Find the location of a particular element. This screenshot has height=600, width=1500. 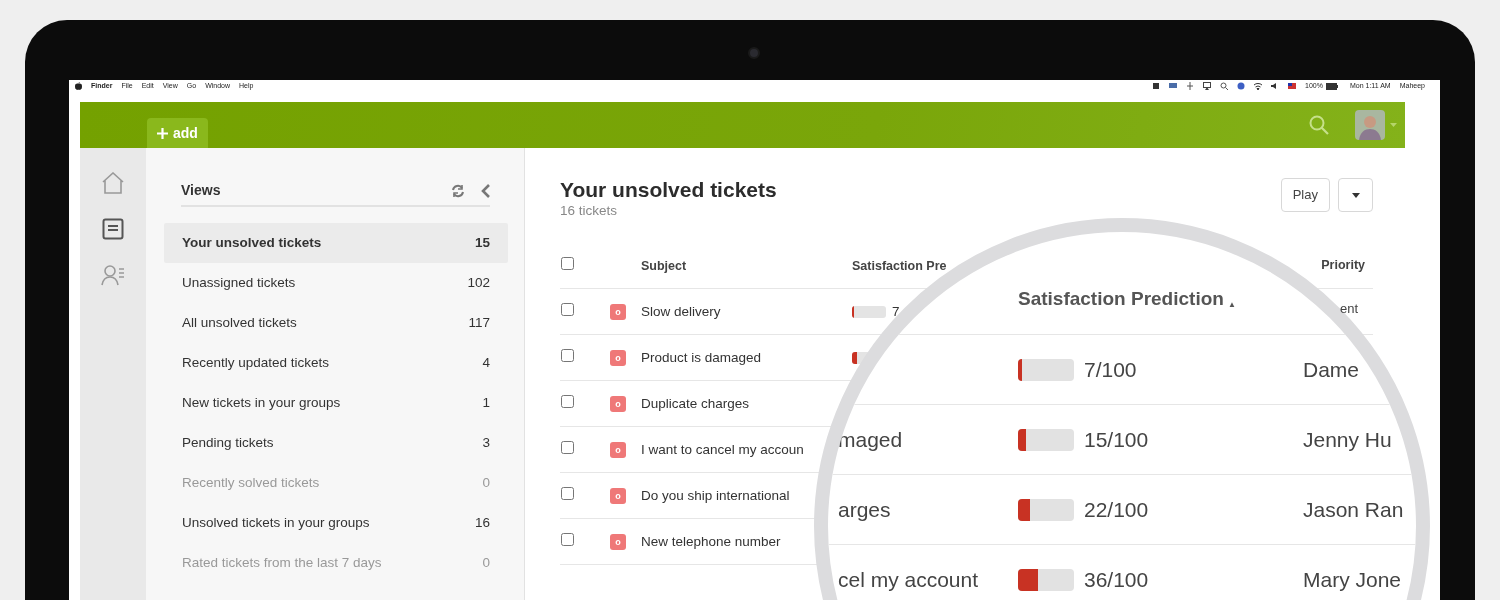

ticket-subject: I want to cancel my accoun is located at coordinates (722, 449).